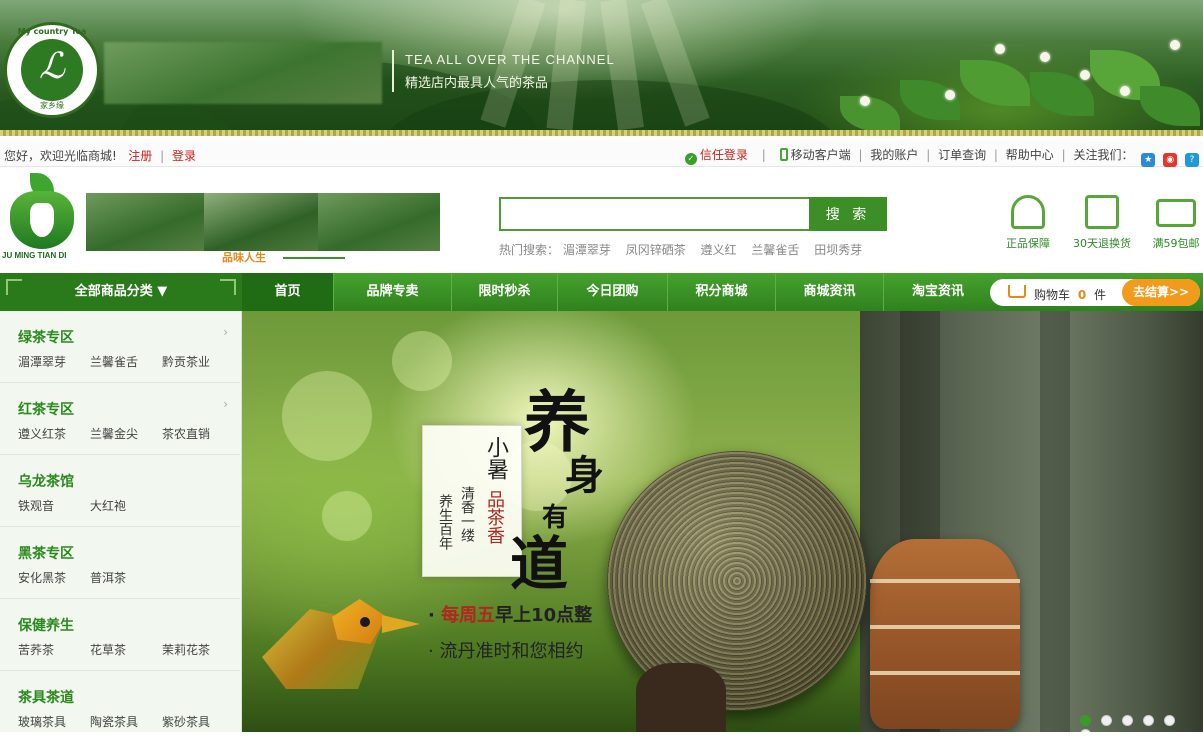  What do you see at coordinates (1161, 292) in the screenshot?
I see `checkout-button: 去结算>>` at bounding box center [1161, 292].